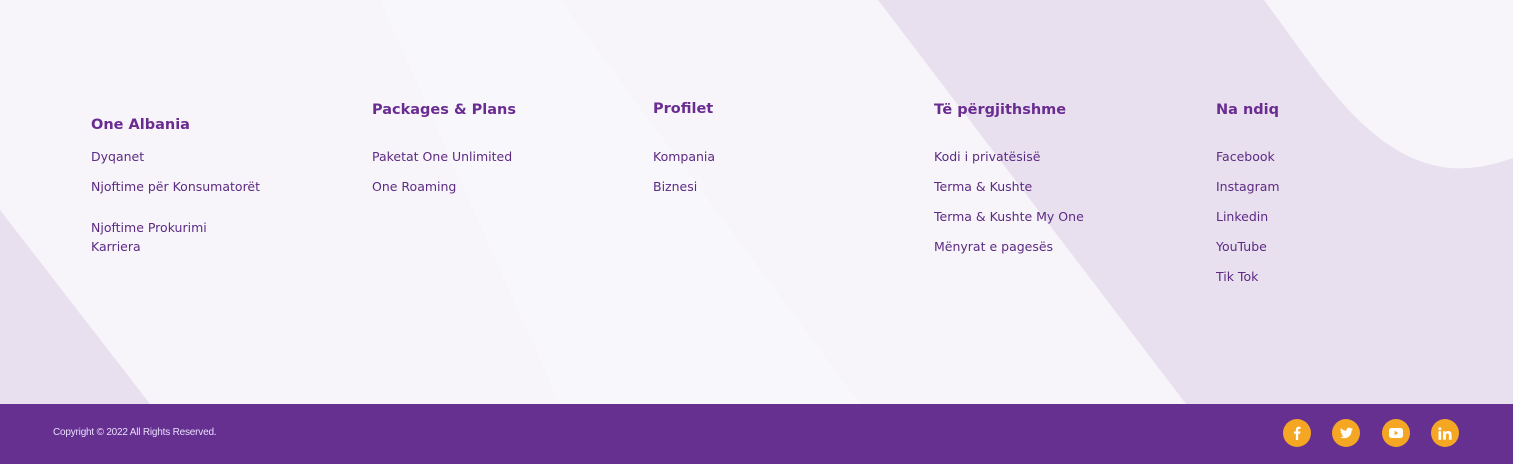 Image resolution: width=1513 pixels, height=464 pixels. I want to click on column-title: Na ndiq, so click(1248, 110).